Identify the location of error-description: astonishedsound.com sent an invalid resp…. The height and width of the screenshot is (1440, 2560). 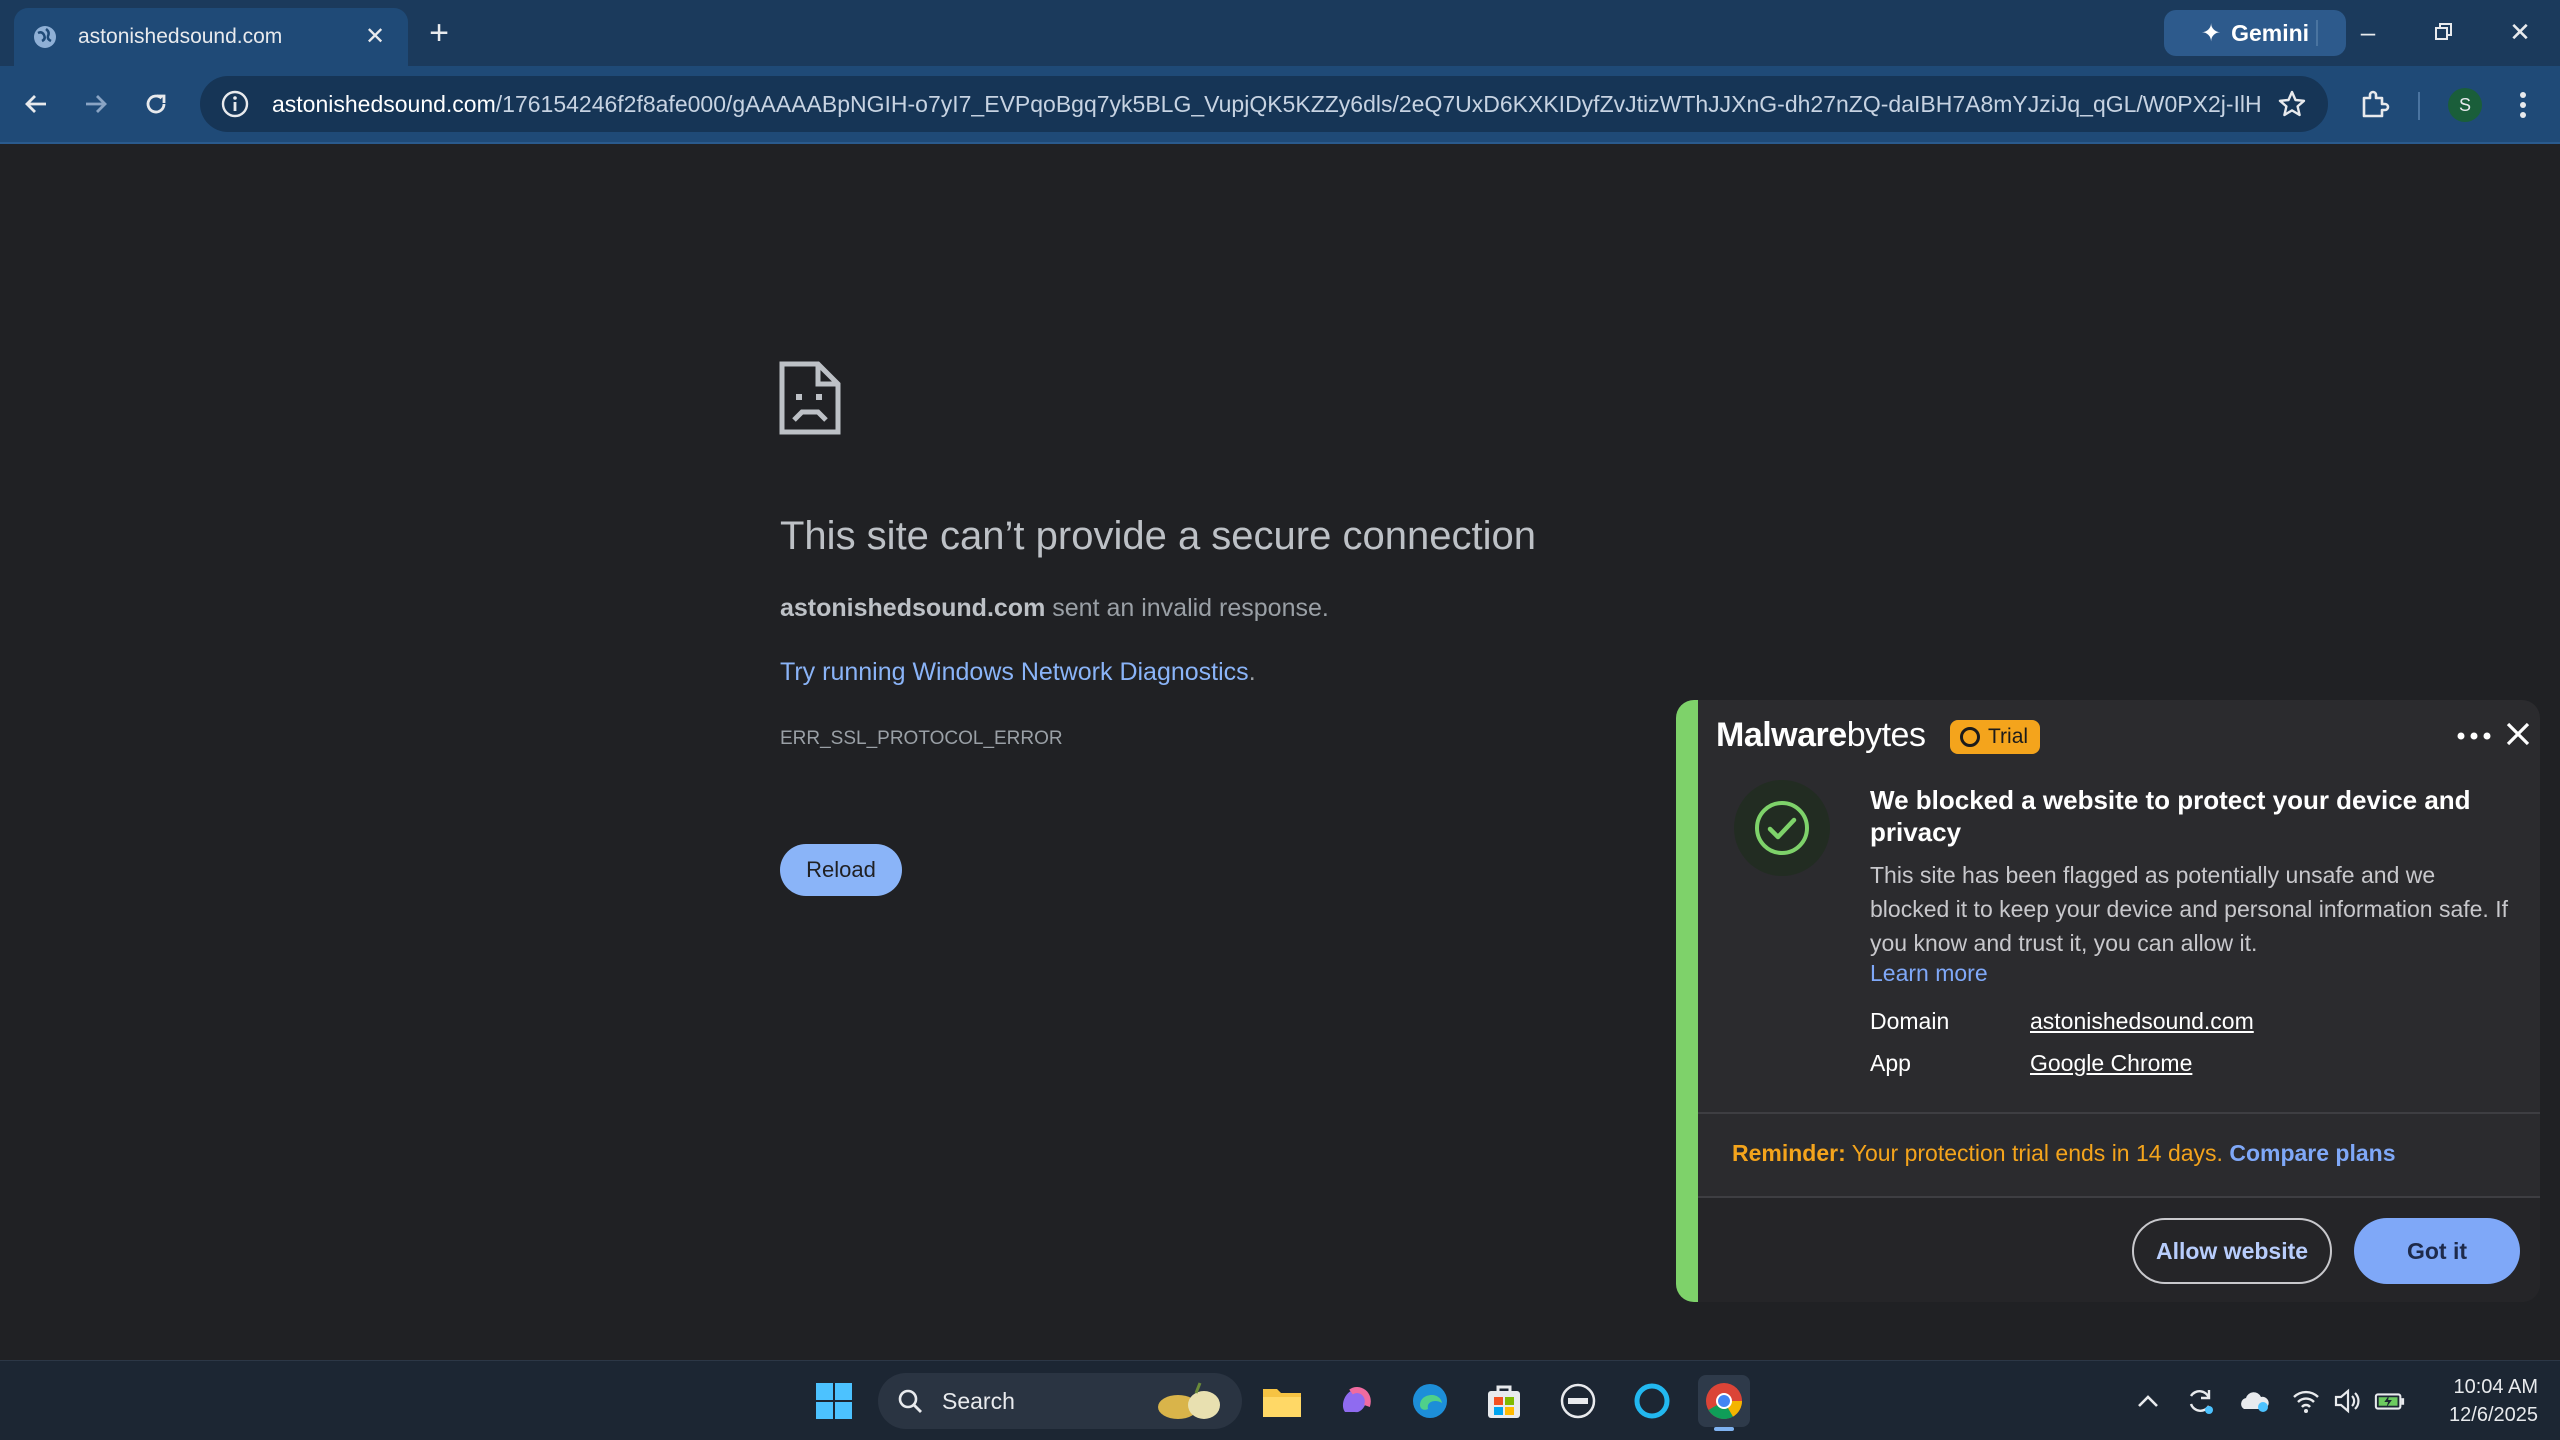
(1054, 608).